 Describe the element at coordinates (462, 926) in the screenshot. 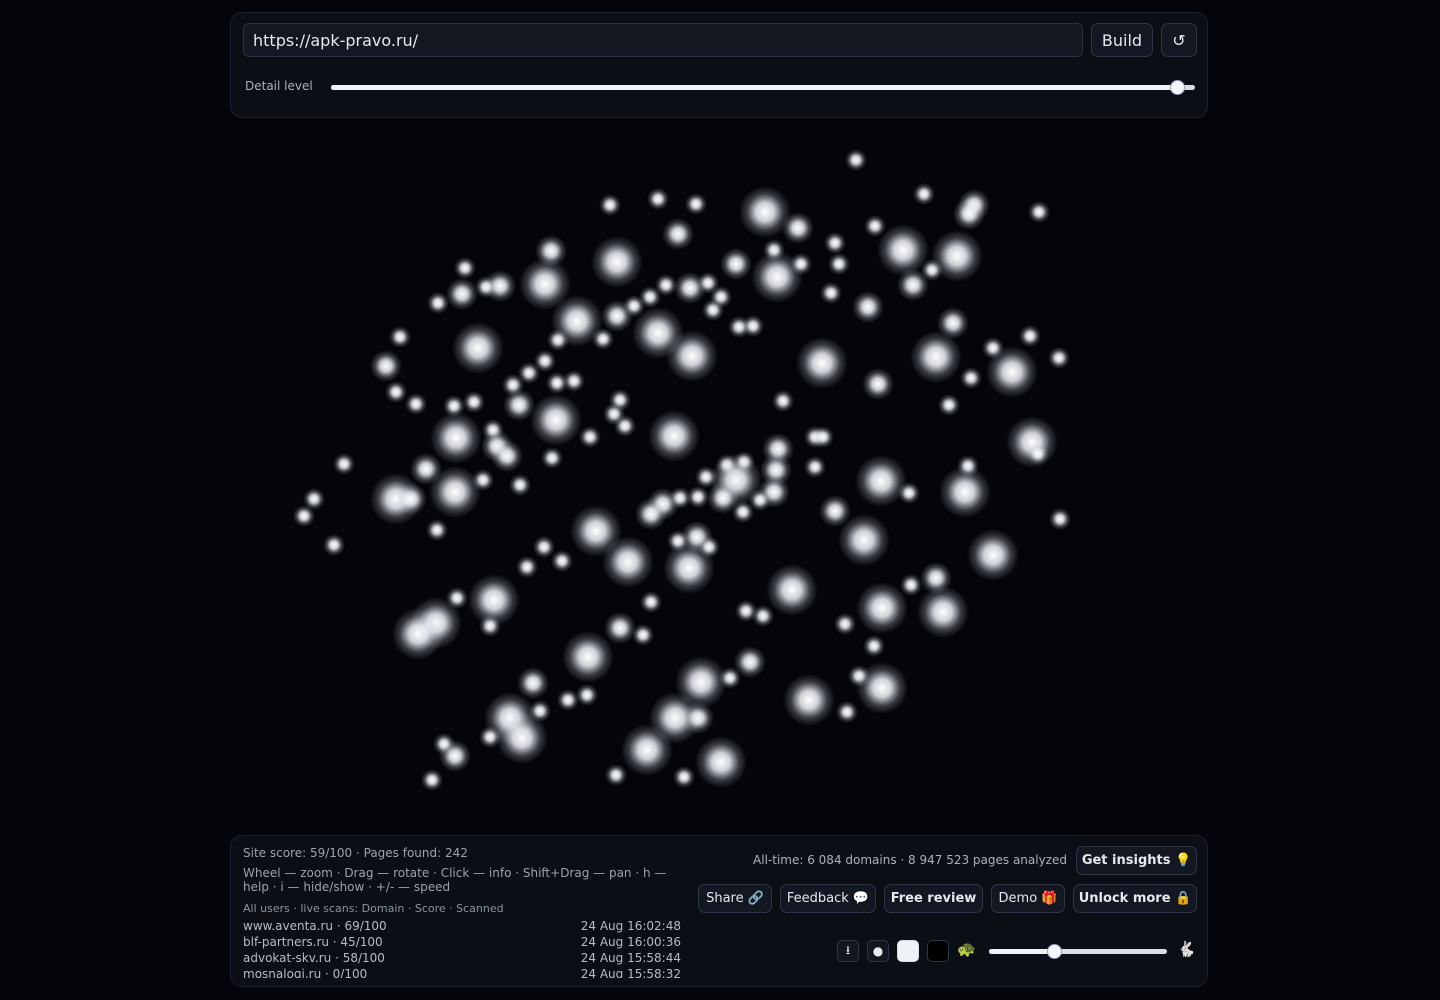

I see `list-item: www.aventa.ru · 69/100 24 Aug 16:02:48` at that location.